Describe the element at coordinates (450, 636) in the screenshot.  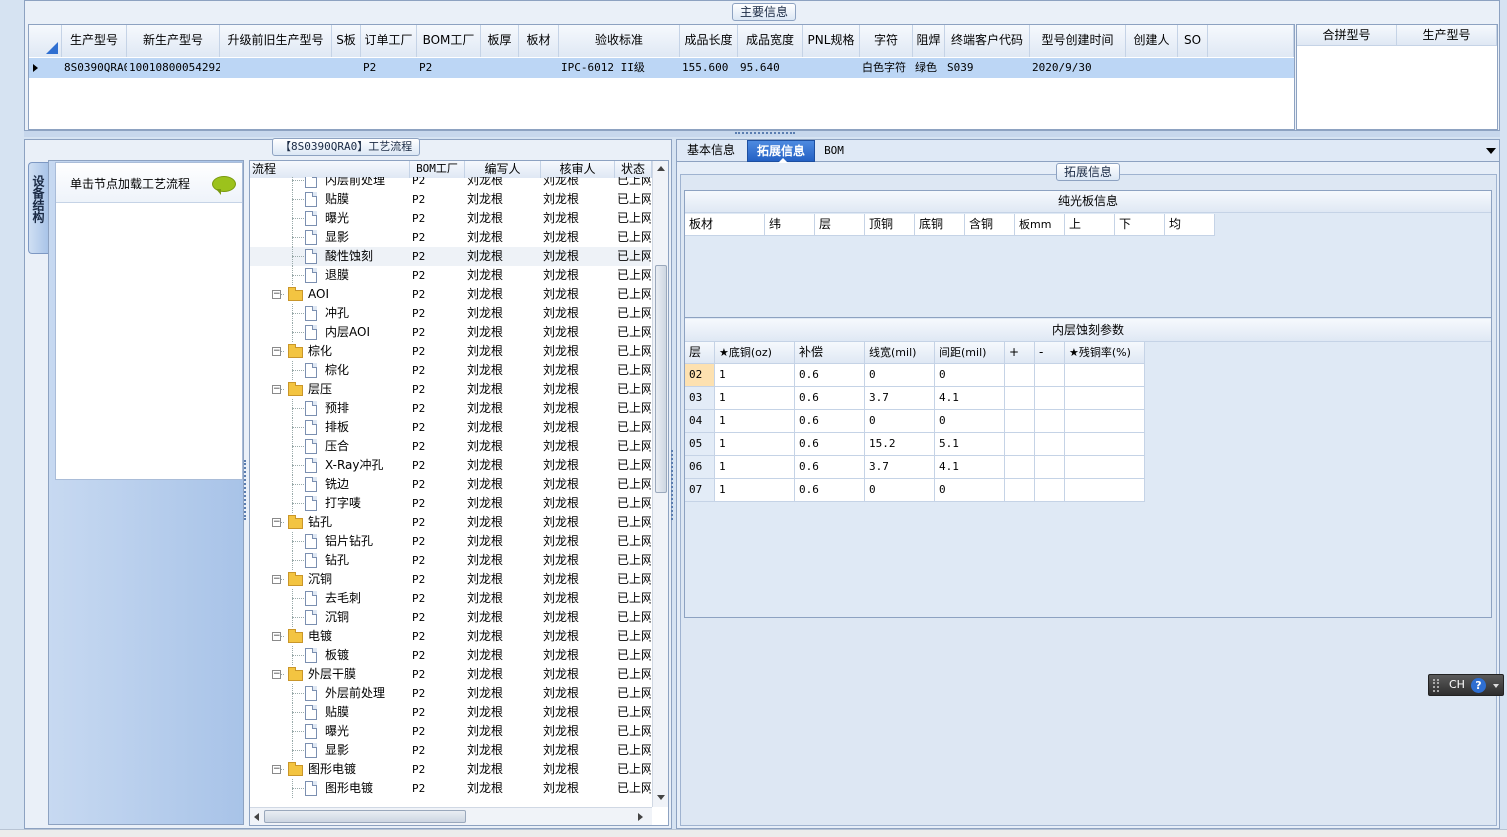
I see `tree-folder-node: − 电镀 P2 刘龙根 刘龙根 已上网` at that location.